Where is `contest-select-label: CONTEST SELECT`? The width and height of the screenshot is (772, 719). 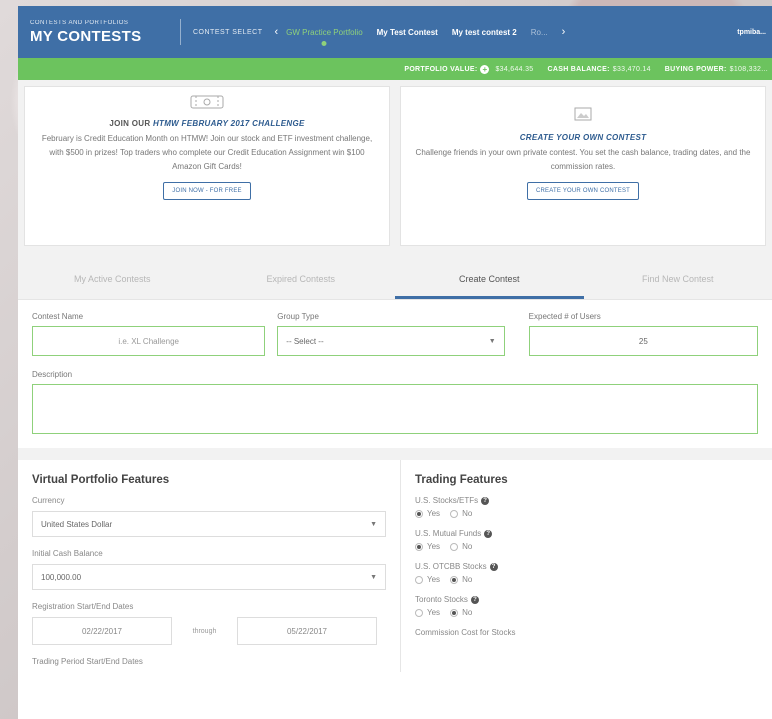 contest-select-label: CONTEST SELECT is located at coordinates (228, 32).